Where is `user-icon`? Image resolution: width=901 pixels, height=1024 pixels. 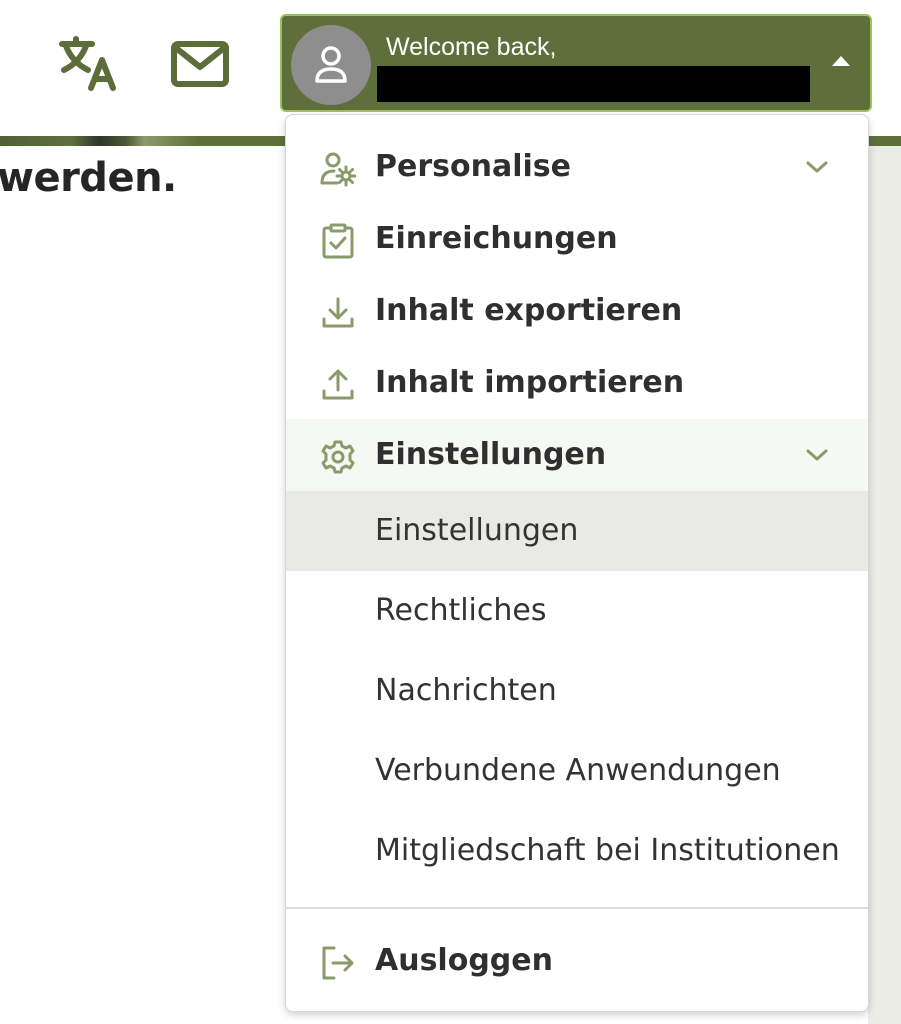 user-icon is located at coordinates (331, 64).